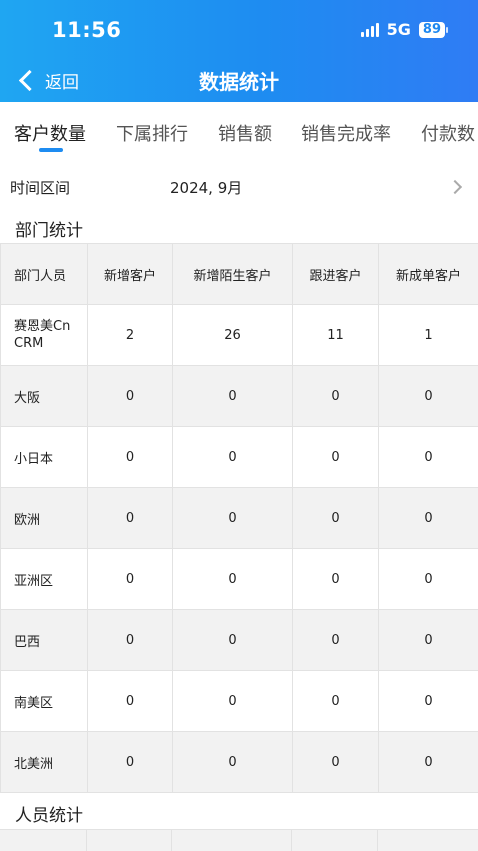 The height and width of the screenshot is (851, 478). What do you see at coordinates (448, 133) in the screenshot?
I see `tab-payment-count: 付款数` at bounding box center [448, 133].